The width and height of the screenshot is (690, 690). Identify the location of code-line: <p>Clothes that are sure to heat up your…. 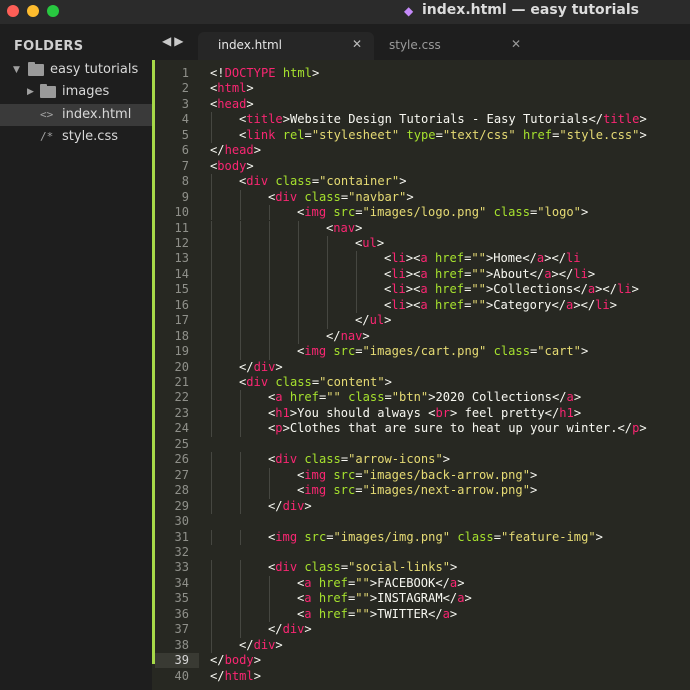
(457, 428).